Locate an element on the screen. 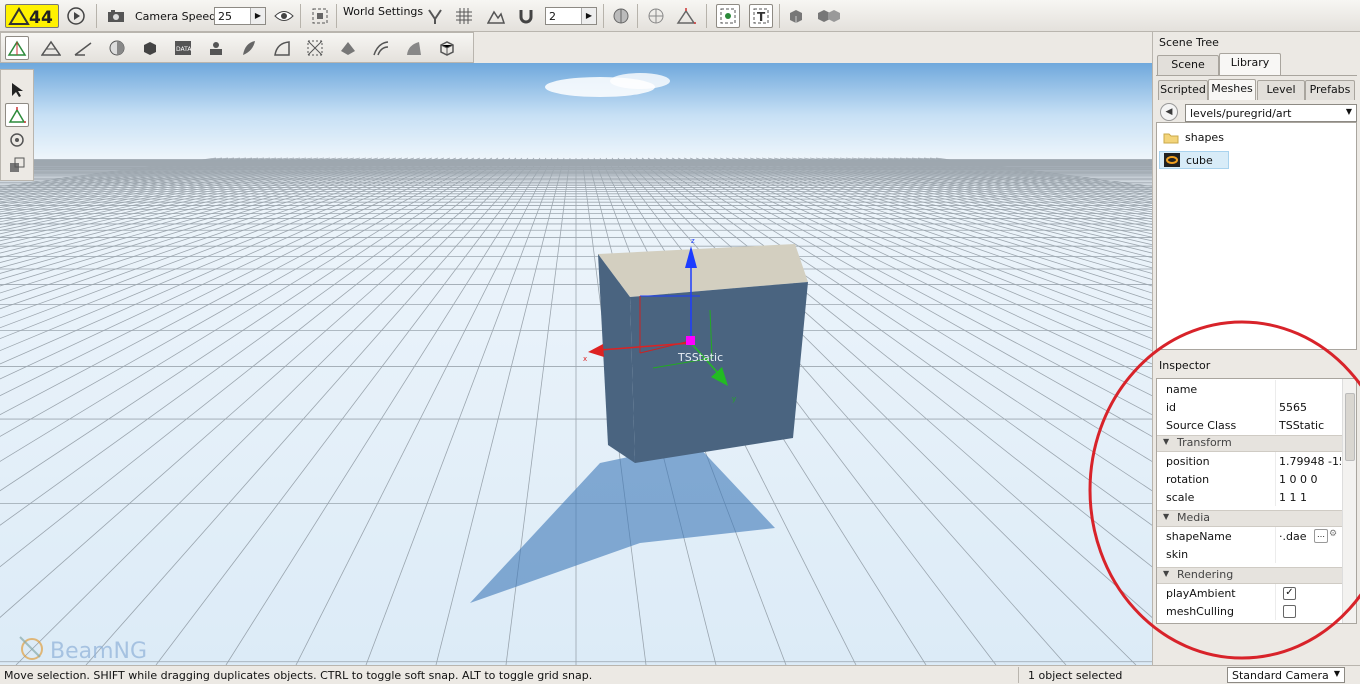 This screenshot has width=1360, height=684. snap-size-arrow-icon: ▶ is located at coordinates (588, 16).